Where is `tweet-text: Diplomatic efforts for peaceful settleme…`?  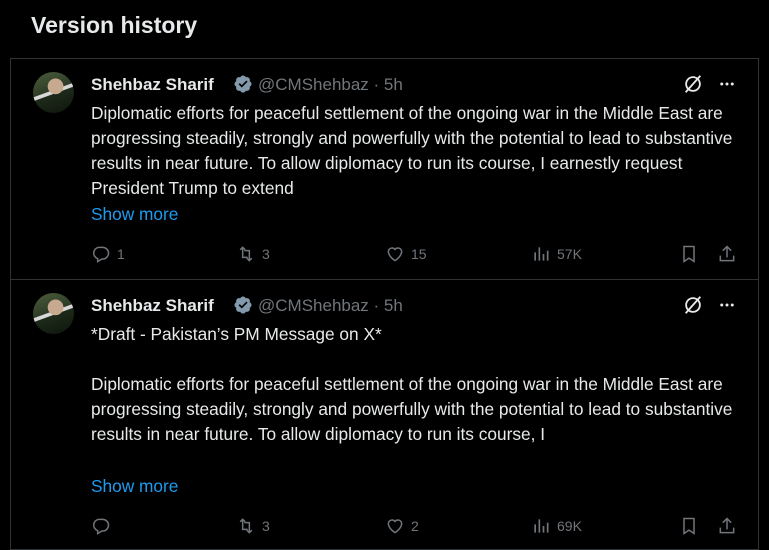
tweet-text: Diplomatic efforts for peaceful settleme… is located at coordinates (414, 150).